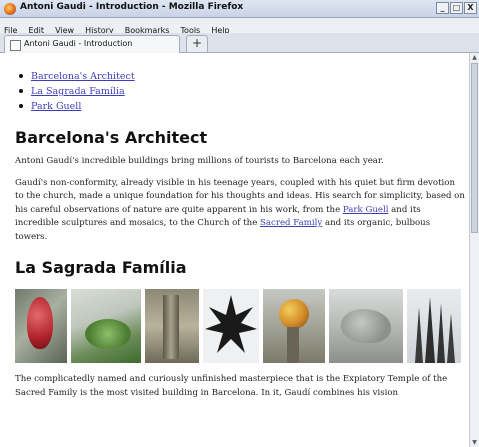 This screenshot has width=479, height=447. What do you see at coordinates (456, 8) in the screenshot?
I see `maximize-button: □` at bounding box center [456, 8].